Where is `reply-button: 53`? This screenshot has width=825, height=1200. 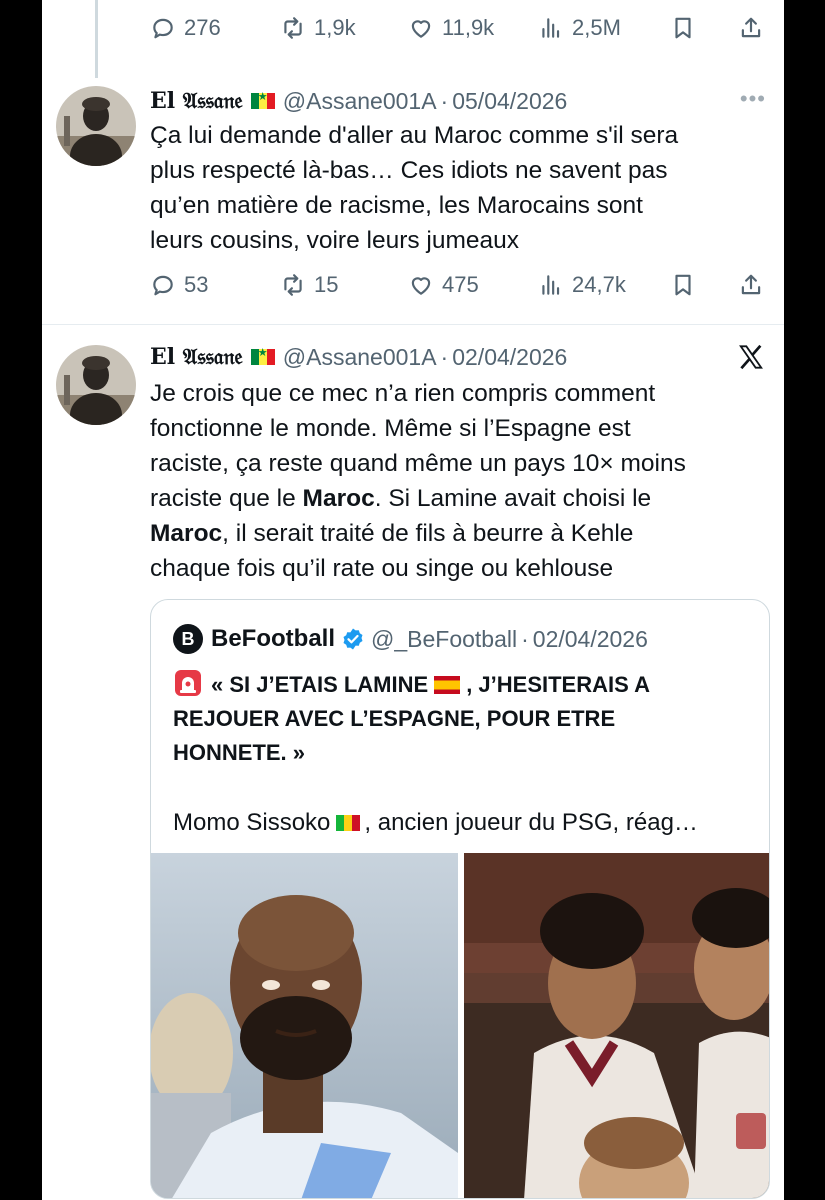 reply-button: 53 is located at coordinates (179, 285).